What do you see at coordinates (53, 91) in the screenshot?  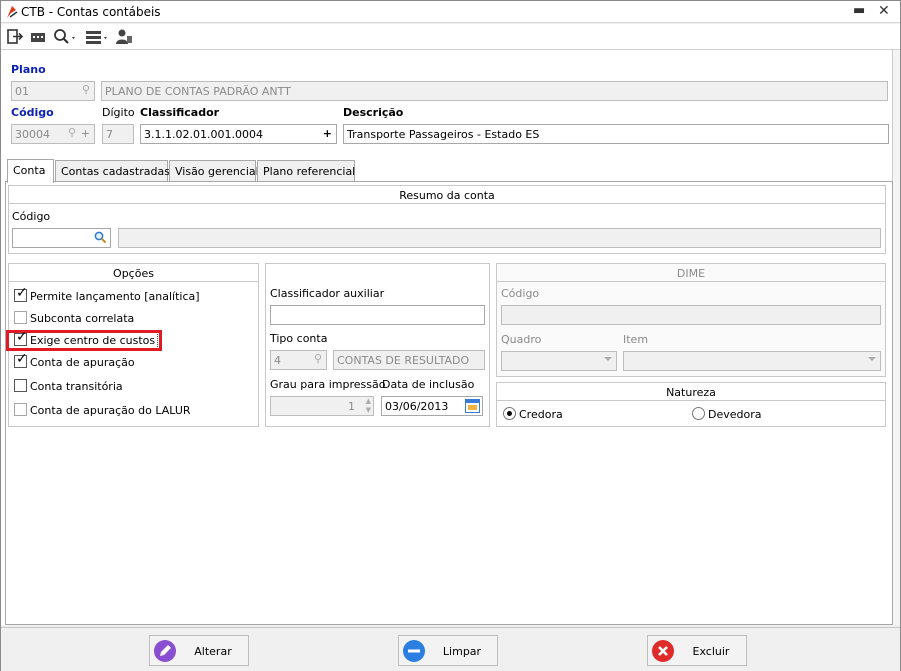 I see `plano-code-field: 01 ⚲` at bounding box center [53, 91].